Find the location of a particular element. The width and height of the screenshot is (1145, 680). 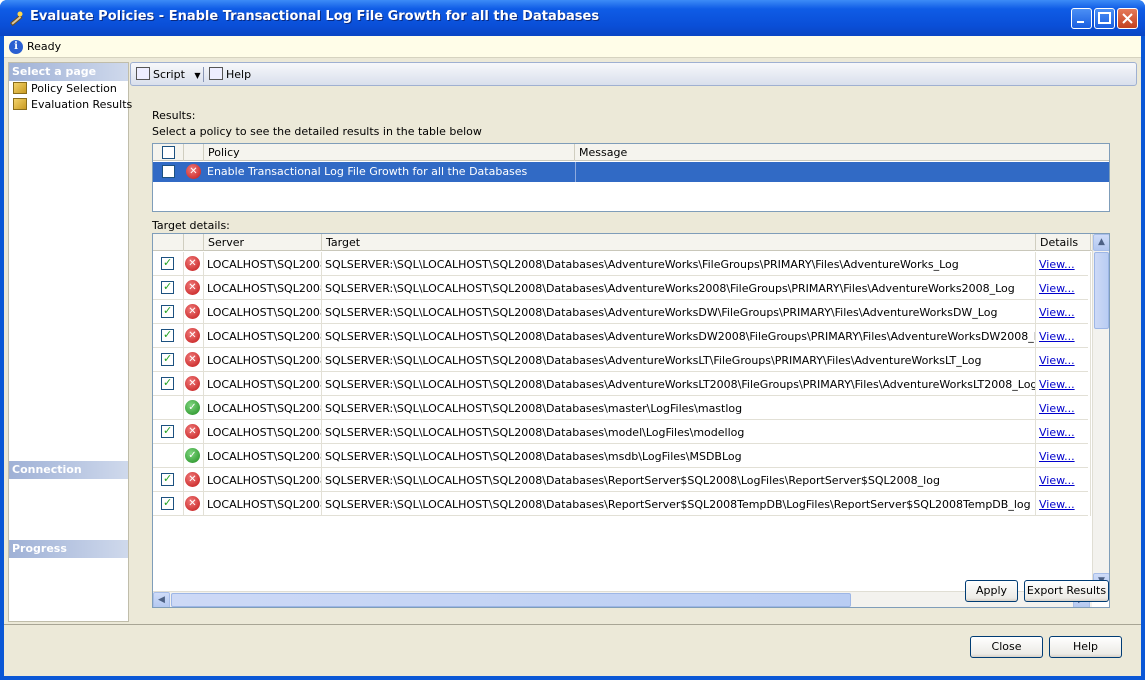

horizontal-scrollbar: ◀ ▶ is located at coordinates (622, 599).